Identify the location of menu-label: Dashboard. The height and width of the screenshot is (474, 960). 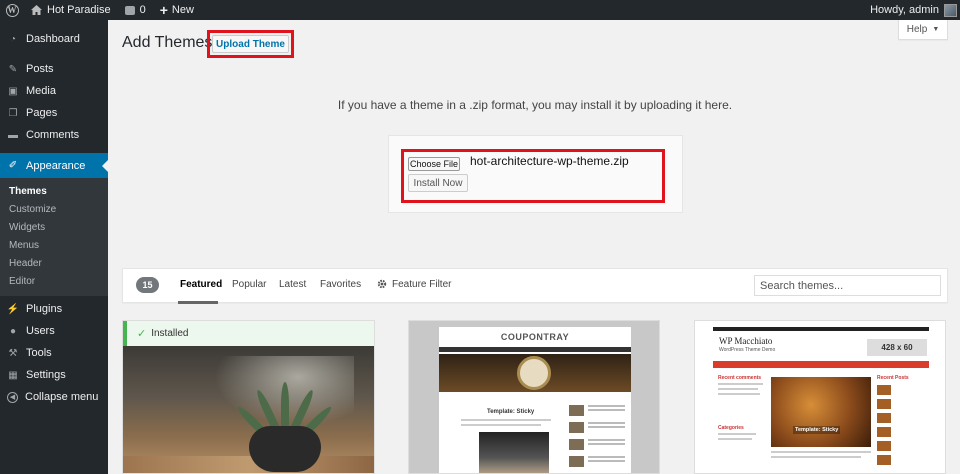
(53, 39).